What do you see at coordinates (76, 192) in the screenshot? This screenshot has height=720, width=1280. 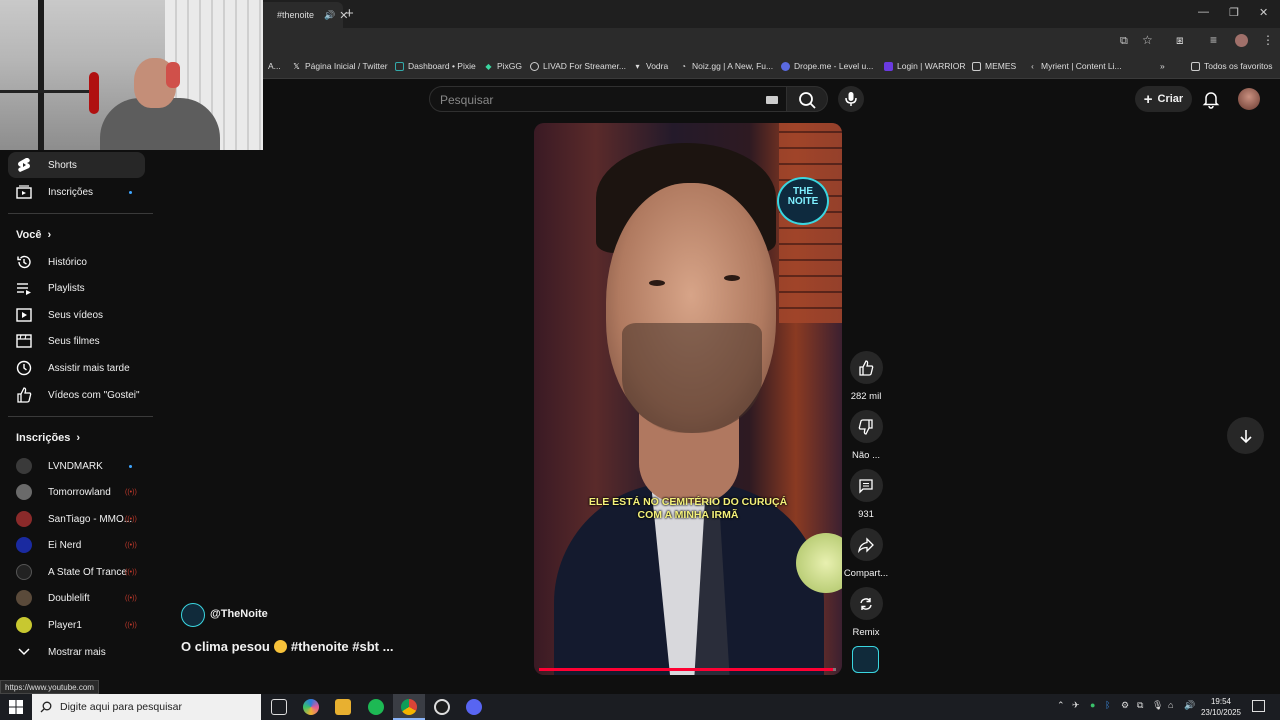 I see `sidebar-item-subscriptions: Inscrições` at bounding box center [76, 192].